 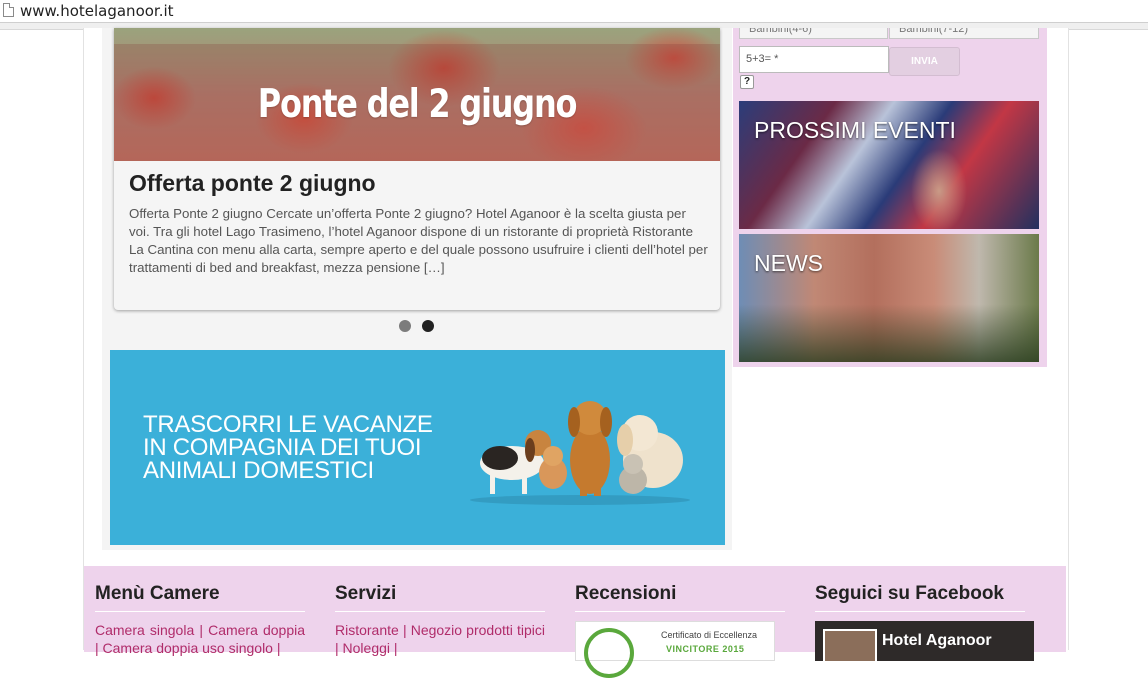 I want to click on footer-link-shop: Negozio prodotti tipici, so click(x=478, y=630).